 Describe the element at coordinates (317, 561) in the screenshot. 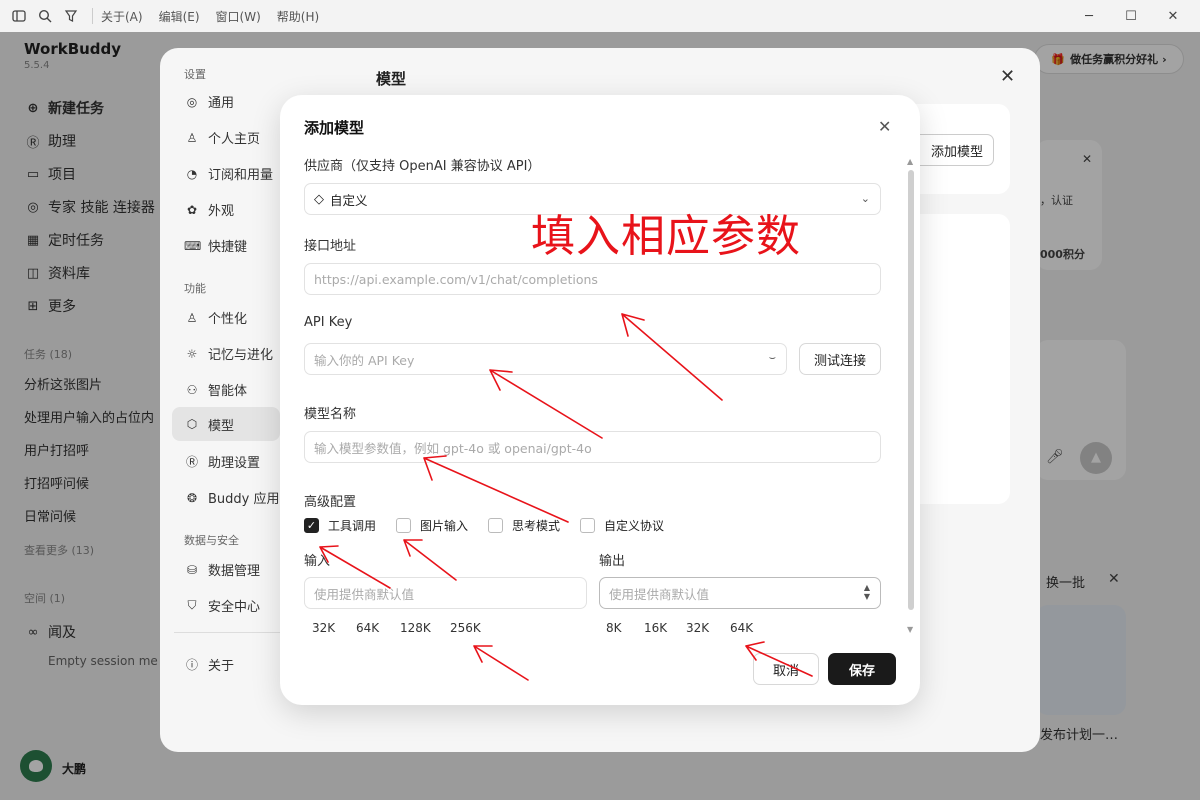

I see `input-label: 输入` at that location.